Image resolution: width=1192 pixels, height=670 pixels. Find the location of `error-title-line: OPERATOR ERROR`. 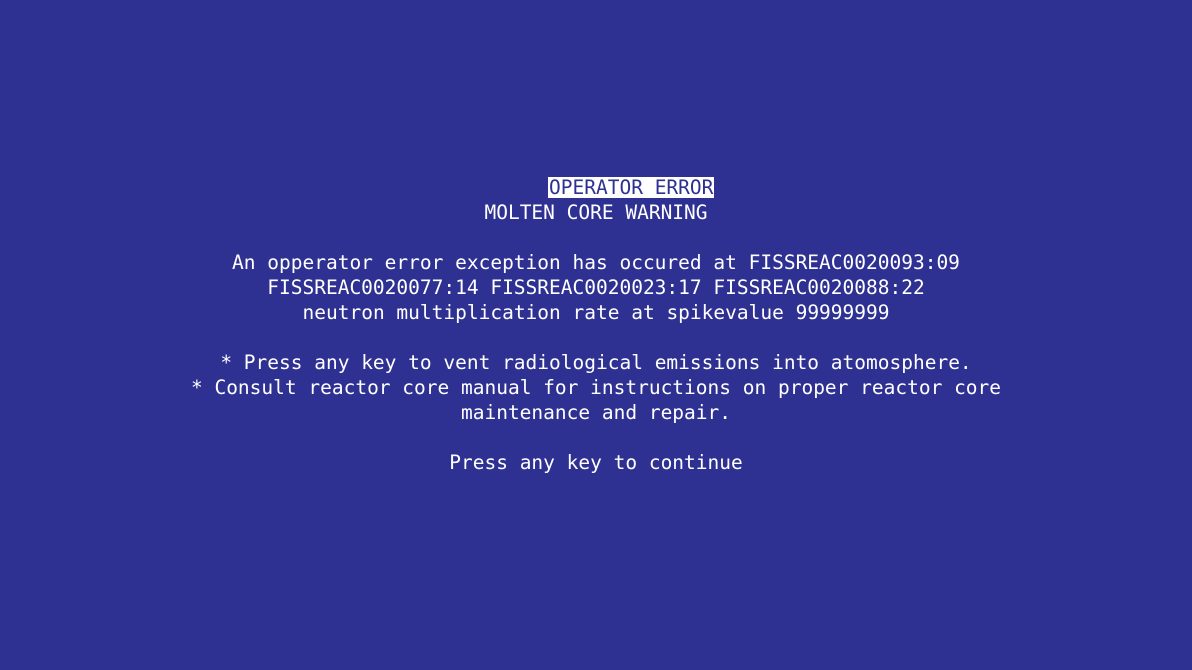

error-title-line: OPERATOR ERROR is located at coordinates (596, 174).